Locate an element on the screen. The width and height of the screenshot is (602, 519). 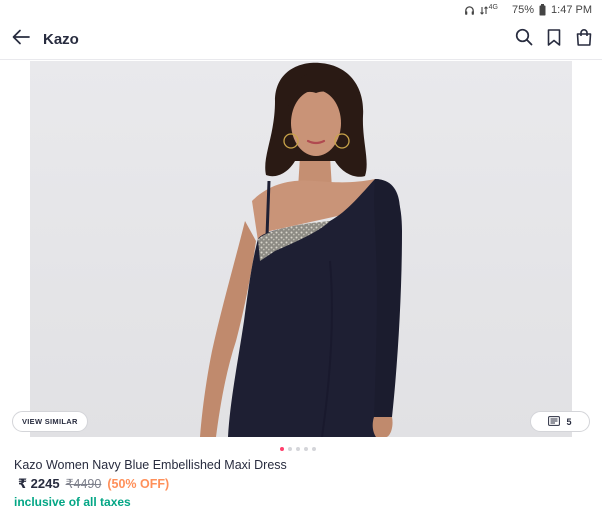
tax-note: inclusive of all taxes is located at coordinates (72, 502).